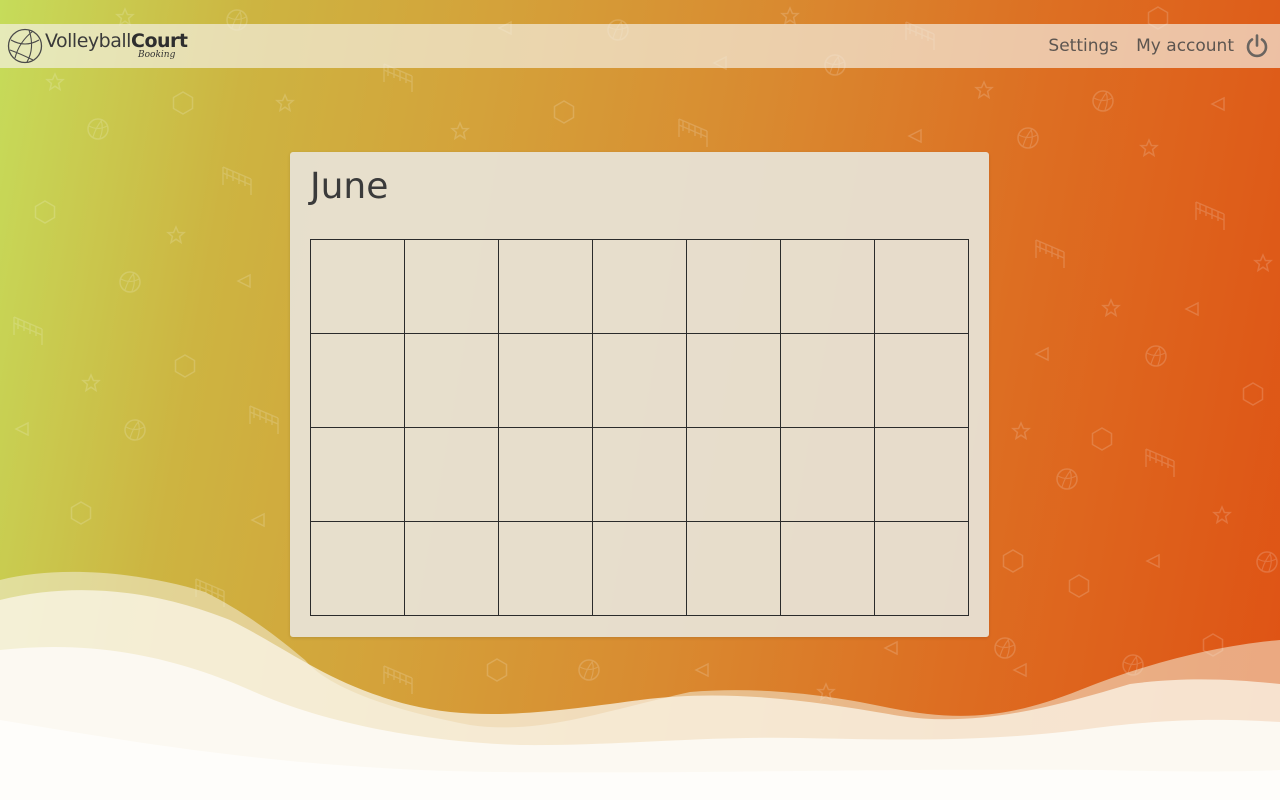 The image size is (1280, 800). I want to click on volleyball-icon, so click(25, 46).